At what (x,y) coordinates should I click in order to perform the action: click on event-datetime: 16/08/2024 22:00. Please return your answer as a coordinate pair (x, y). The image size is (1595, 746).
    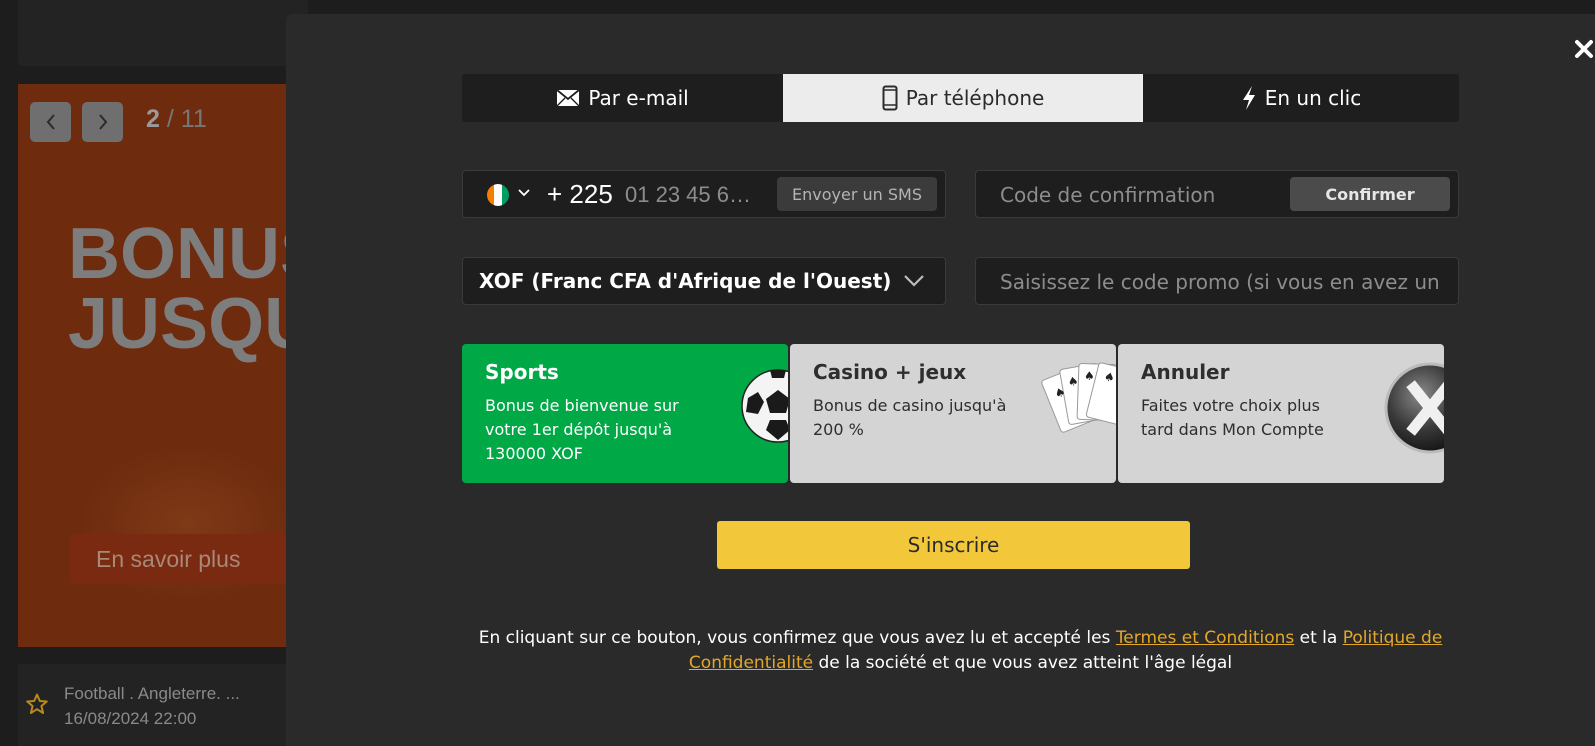
    Looking at the image, I should click on (130, 718).